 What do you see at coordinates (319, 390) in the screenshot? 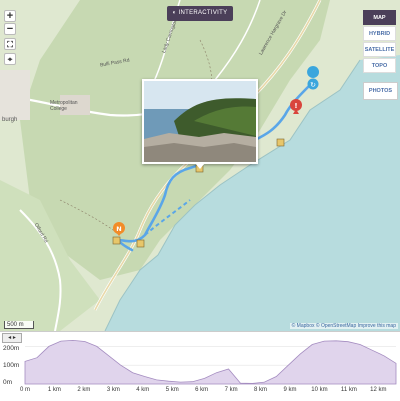
I see `elevation-x-label: 10 km` at bounding box center [319, 390].